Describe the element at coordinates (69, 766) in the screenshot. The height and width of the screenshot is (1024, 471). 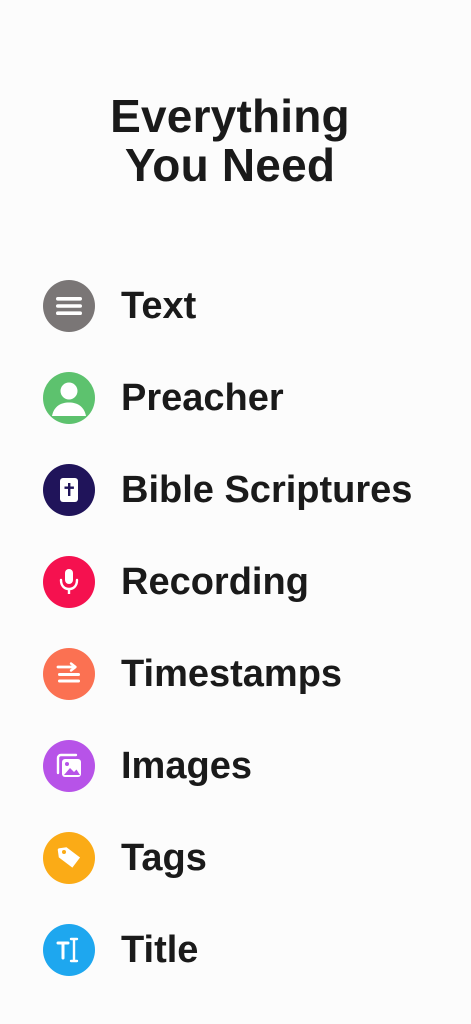
I see `images-icon` at that location.